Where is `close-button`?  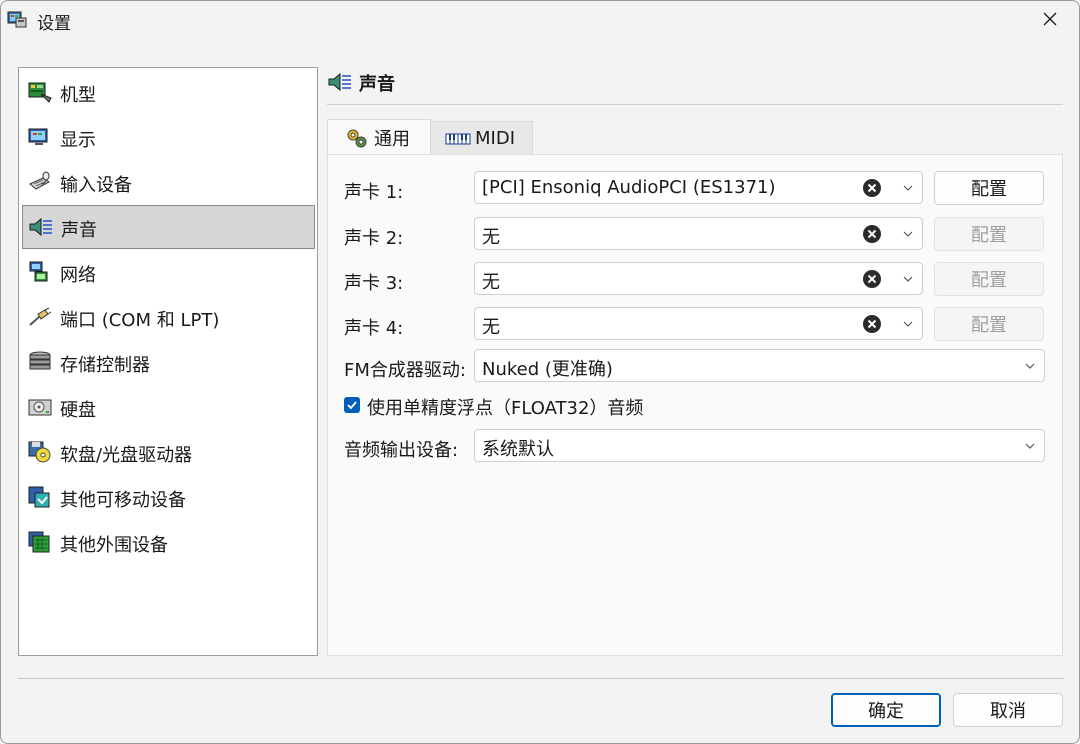
close-button is located at coordinates (1050, 19).